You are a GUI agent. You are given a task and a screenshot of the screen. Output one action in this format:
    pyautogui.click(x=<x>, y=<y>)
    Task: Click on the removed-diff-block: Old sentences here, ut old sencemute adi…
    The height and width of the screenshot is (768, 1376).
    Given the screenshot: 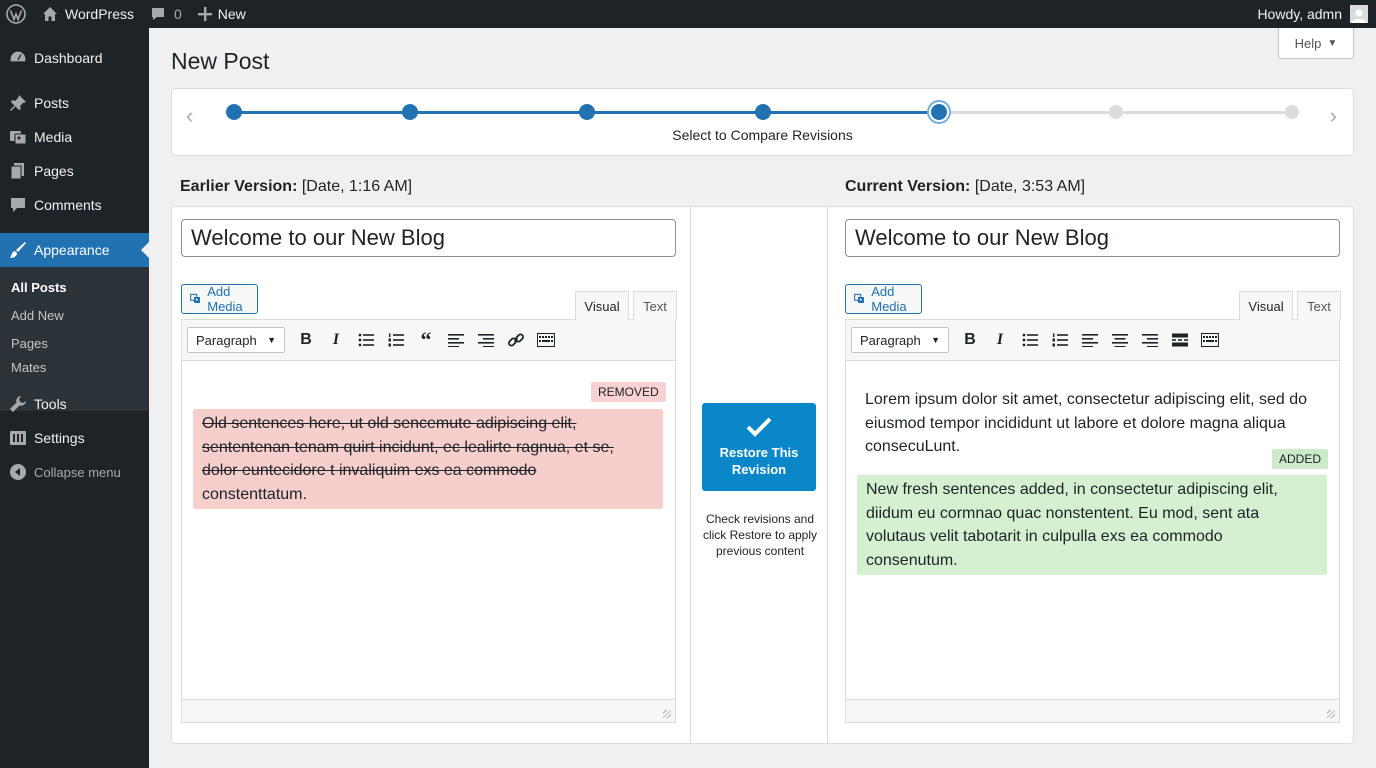 What is the action you would take?
    pyautogui.click(x=428, y=459)
    